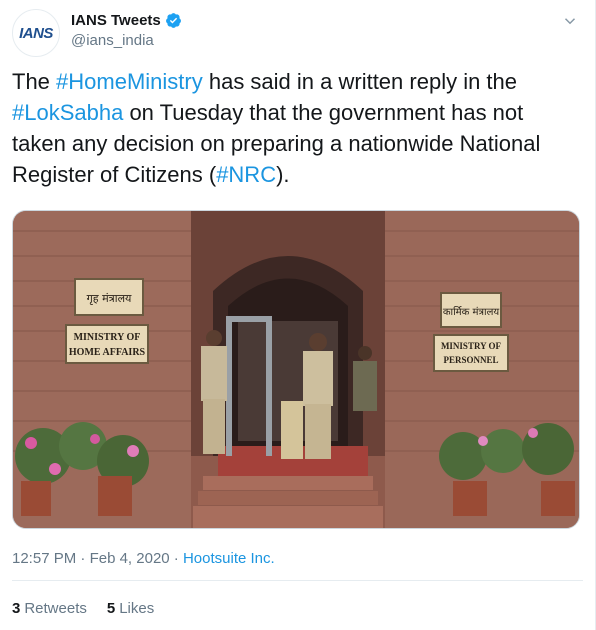 The image size is (596, 630). I want to click on hashtag-link: #LokSabha, so click(67, 112).